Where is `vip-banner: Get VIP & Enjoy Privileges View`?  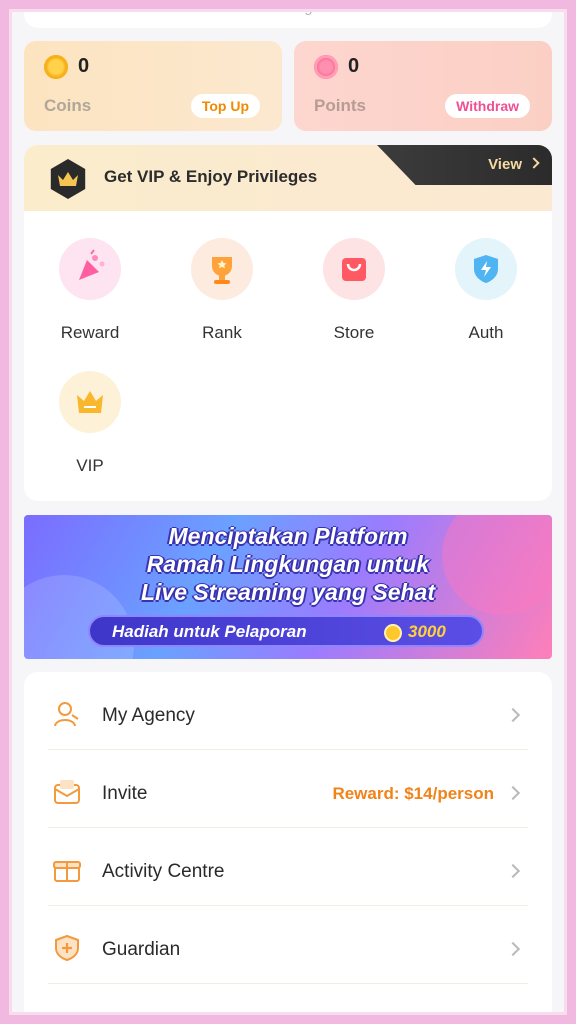
vip-banner: Get VIP & Enjoy Privileges View is located at coordinates (288, 178).